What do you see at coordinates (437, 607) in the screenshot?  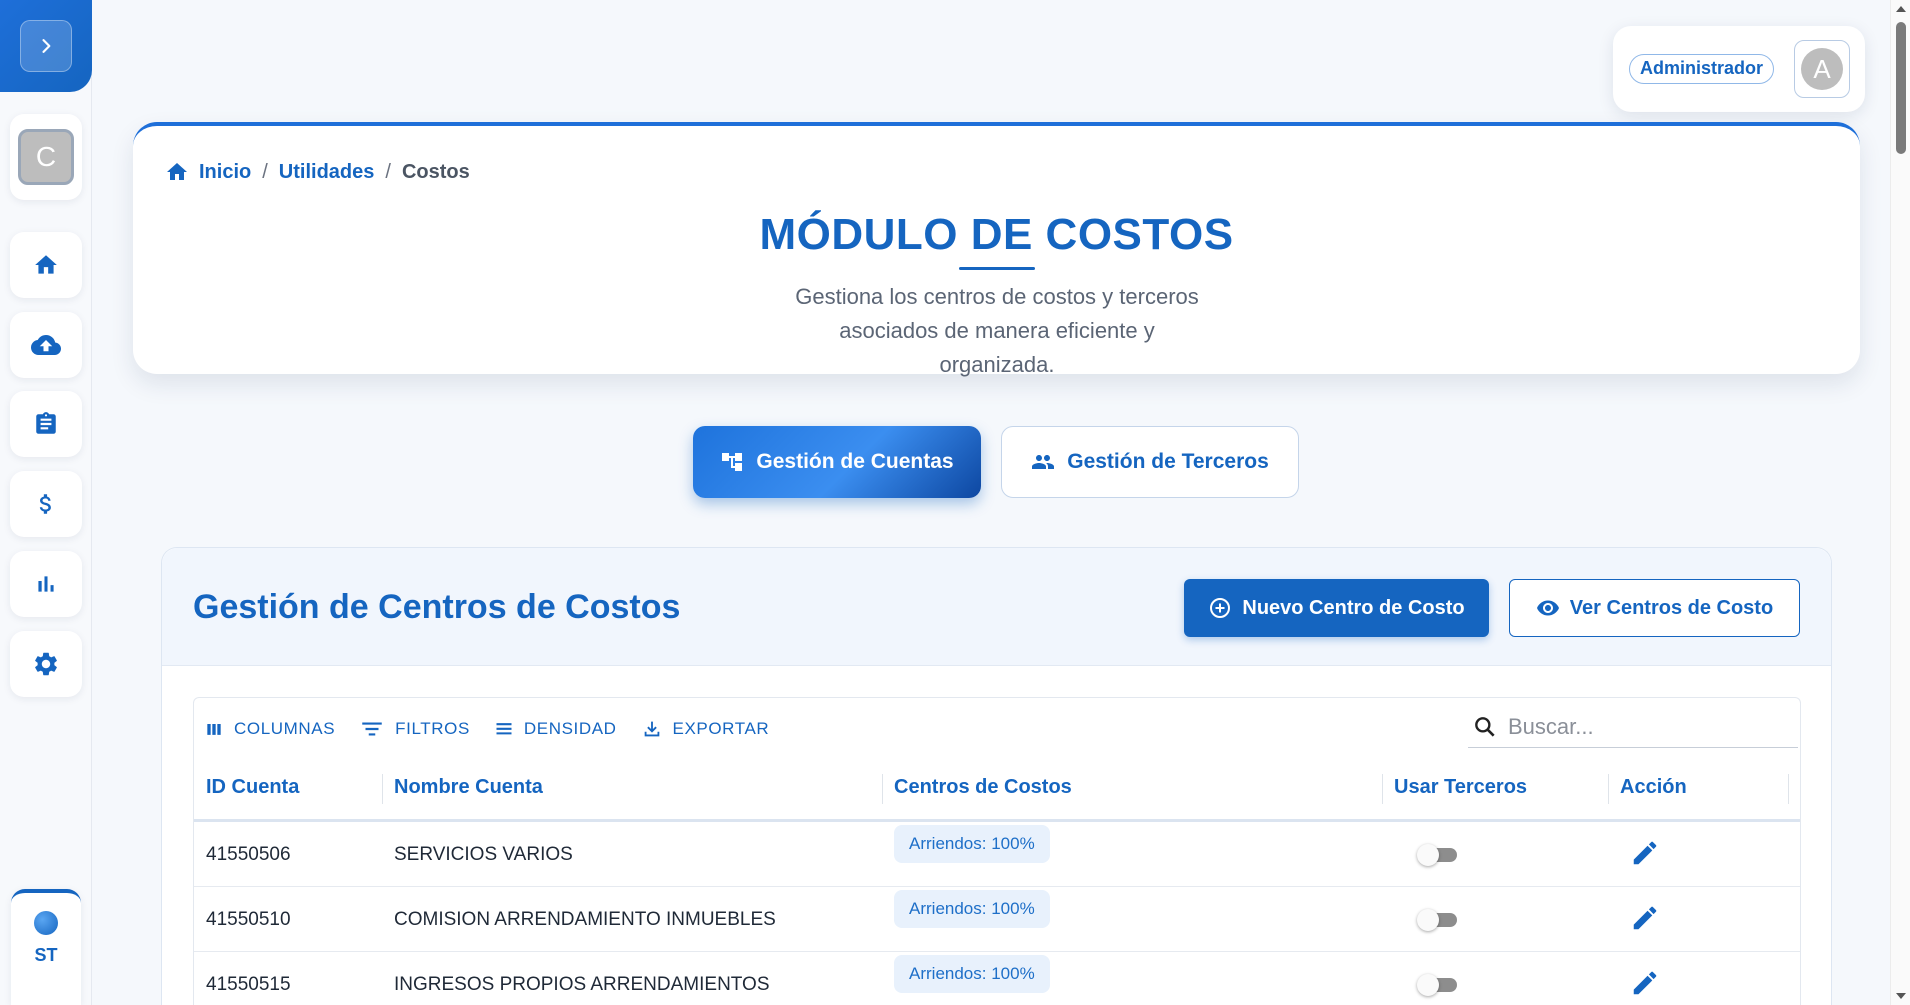 I see `panel-title: Gestión de Centros de Costos` at bounding box center [437, 607].